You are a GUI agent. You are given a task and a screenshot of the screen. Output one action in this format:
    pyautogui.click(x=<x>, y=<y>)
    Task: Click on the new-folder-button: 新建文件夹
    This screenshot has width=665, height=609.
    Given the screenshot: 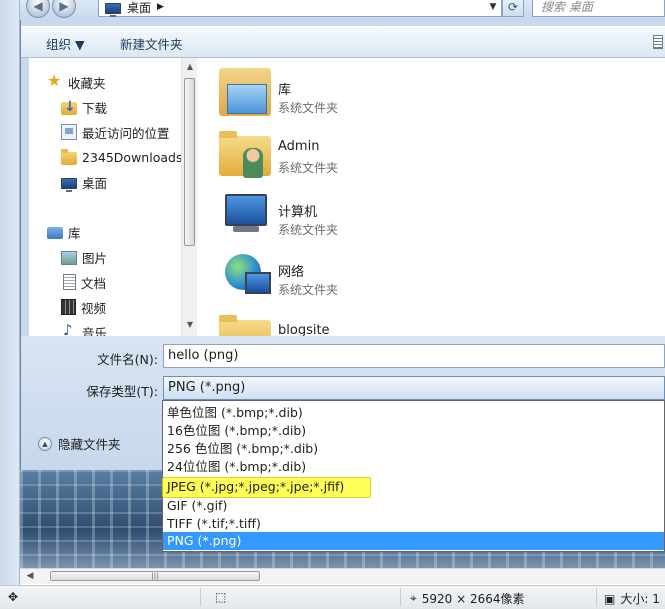 What is the action you would take?
    pyautogui.click(x=151, y=43)
    